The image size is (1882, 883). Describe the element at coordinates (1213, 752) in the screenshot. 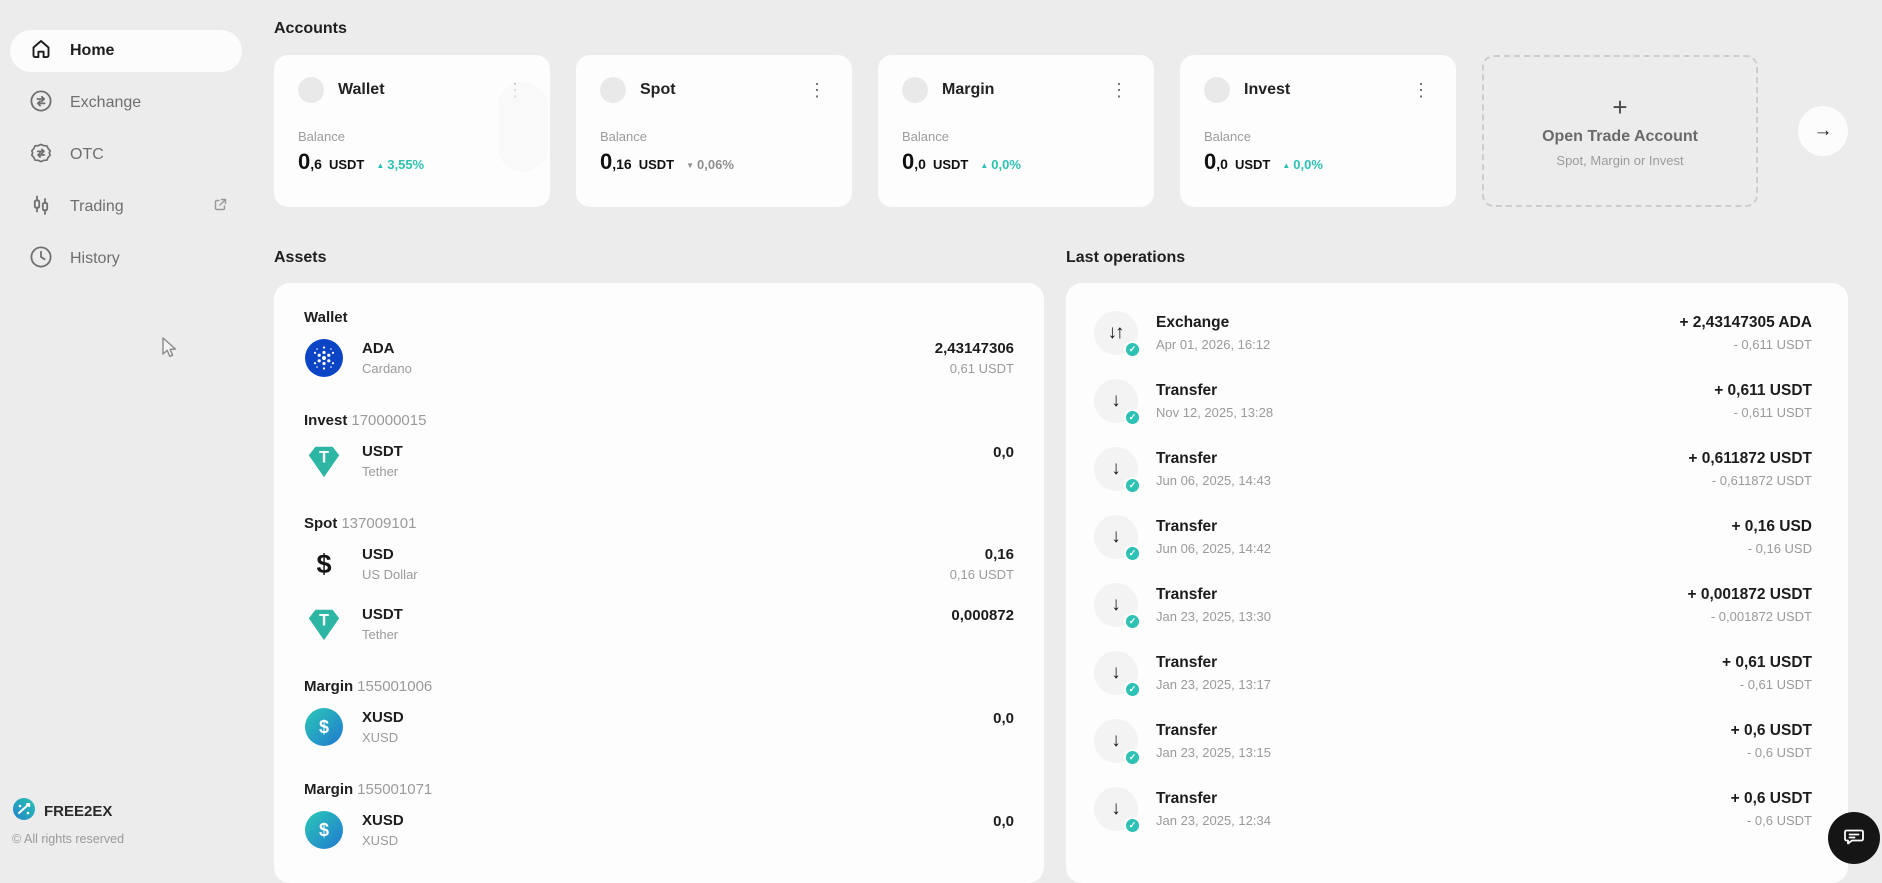

I see `operation-date: Jan 23, 2025, 13:15` at that location.